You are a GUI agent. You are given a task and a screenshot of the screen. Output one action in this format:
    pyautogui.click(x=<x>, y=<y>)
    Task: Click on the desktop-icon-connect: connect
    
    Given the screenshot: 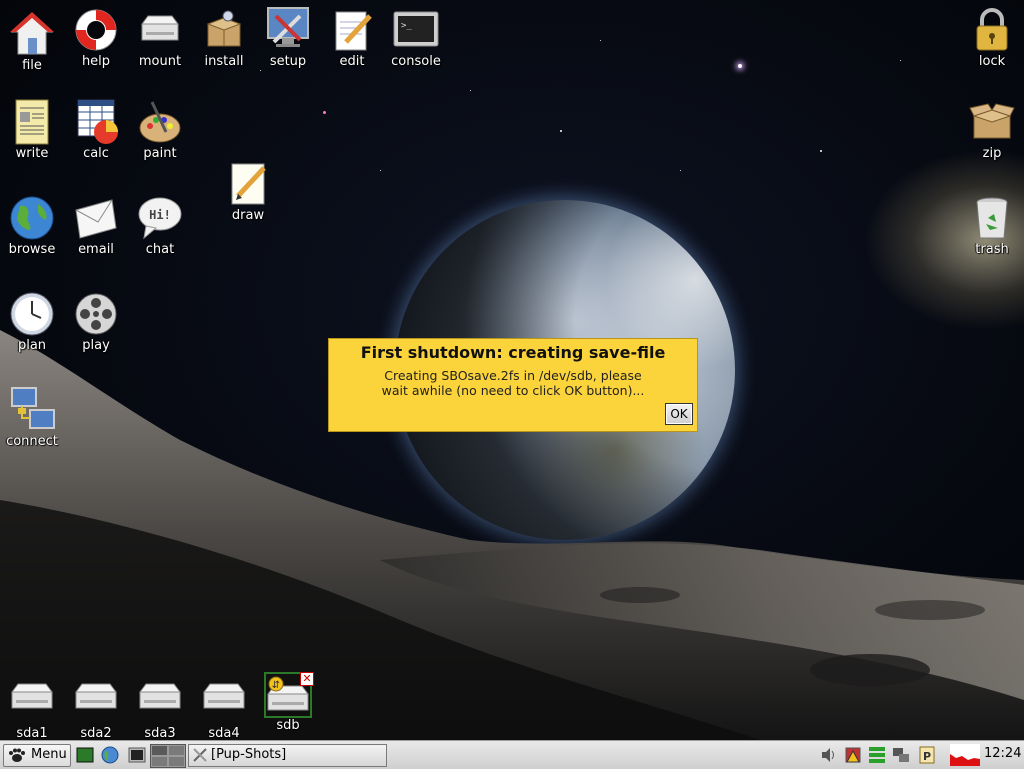 What is the action you would take?
    pyautogui.click(x=32, y=417)
    